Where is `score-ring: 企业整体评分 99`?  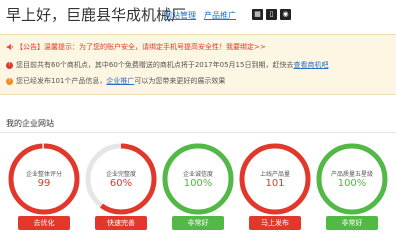
score-ring: 企业整体评分 99 is located at coordinates (44, 179).